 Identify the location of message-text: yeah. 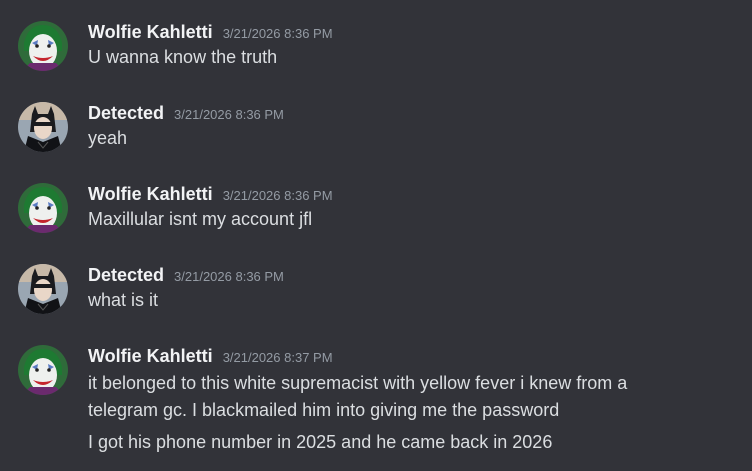
(108, 138).